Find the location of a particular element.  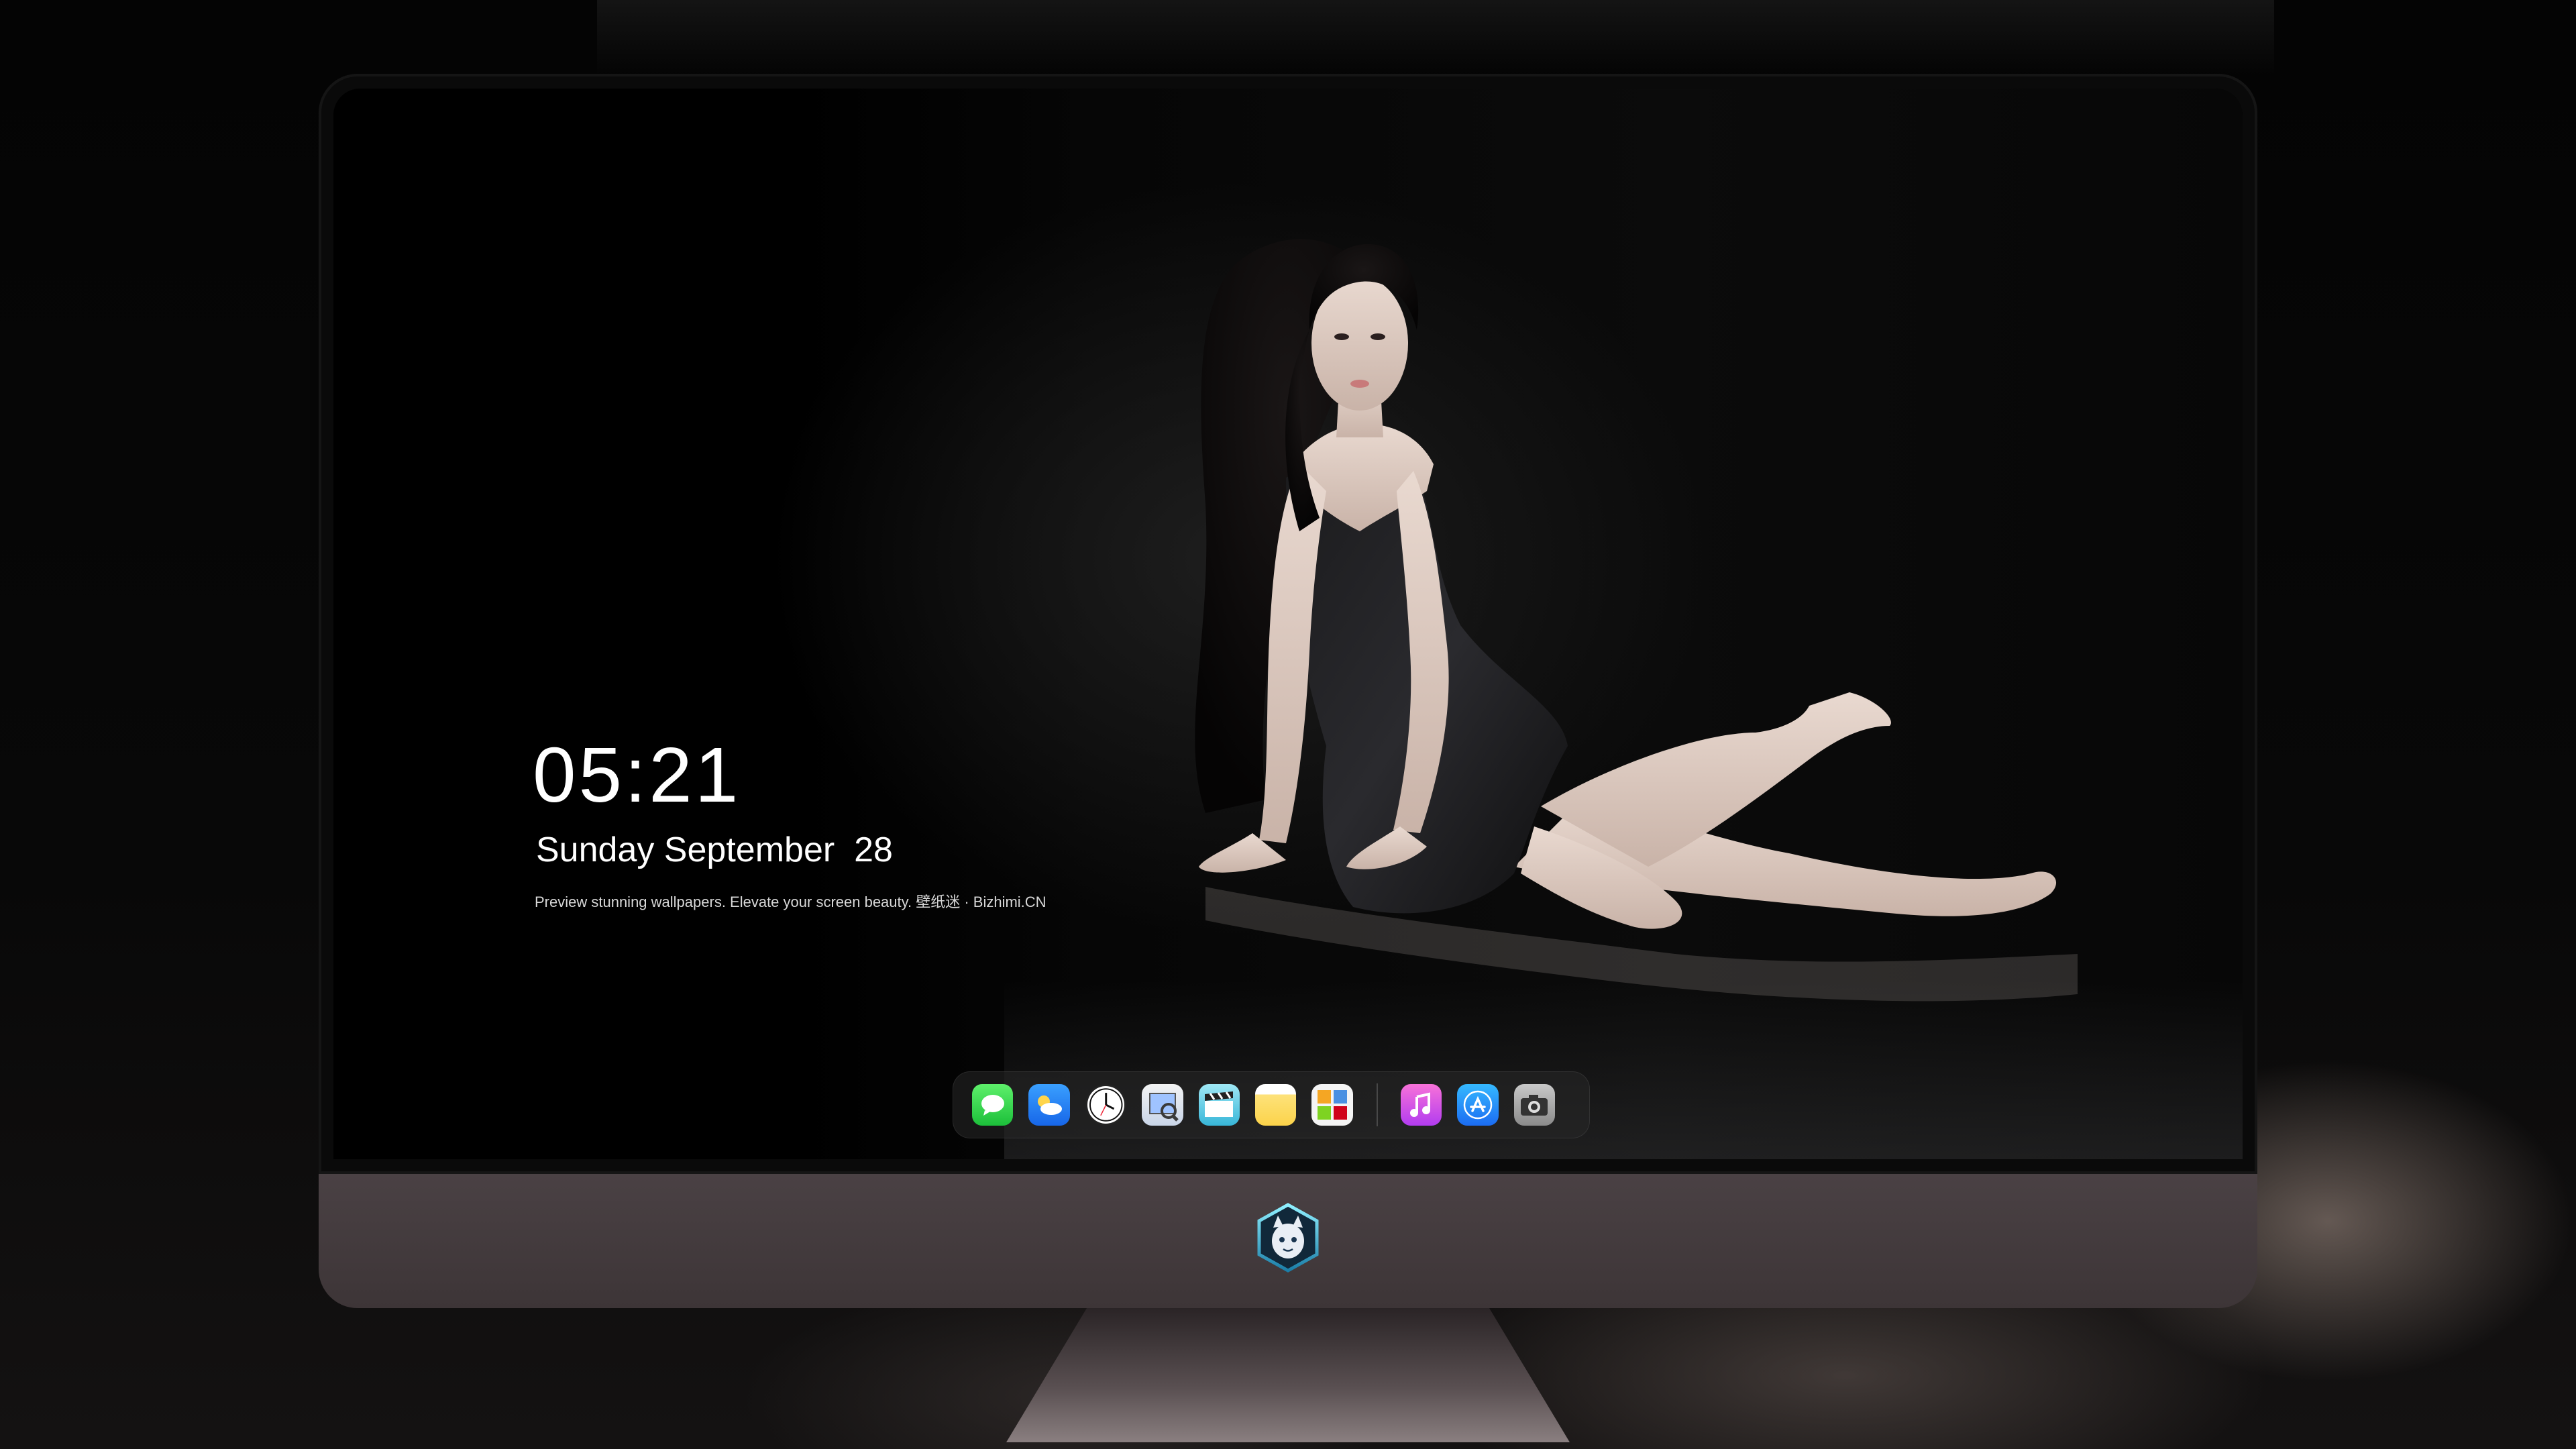

clock-icon is located at coordinates (1106, 1105).